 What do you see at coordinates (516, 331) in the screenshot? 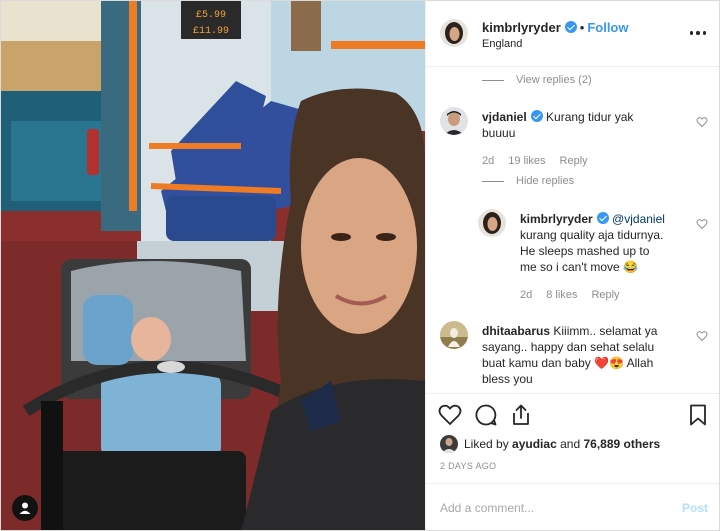
I see `comment-username: dhitaabarus` at bounding box center [516, 331].